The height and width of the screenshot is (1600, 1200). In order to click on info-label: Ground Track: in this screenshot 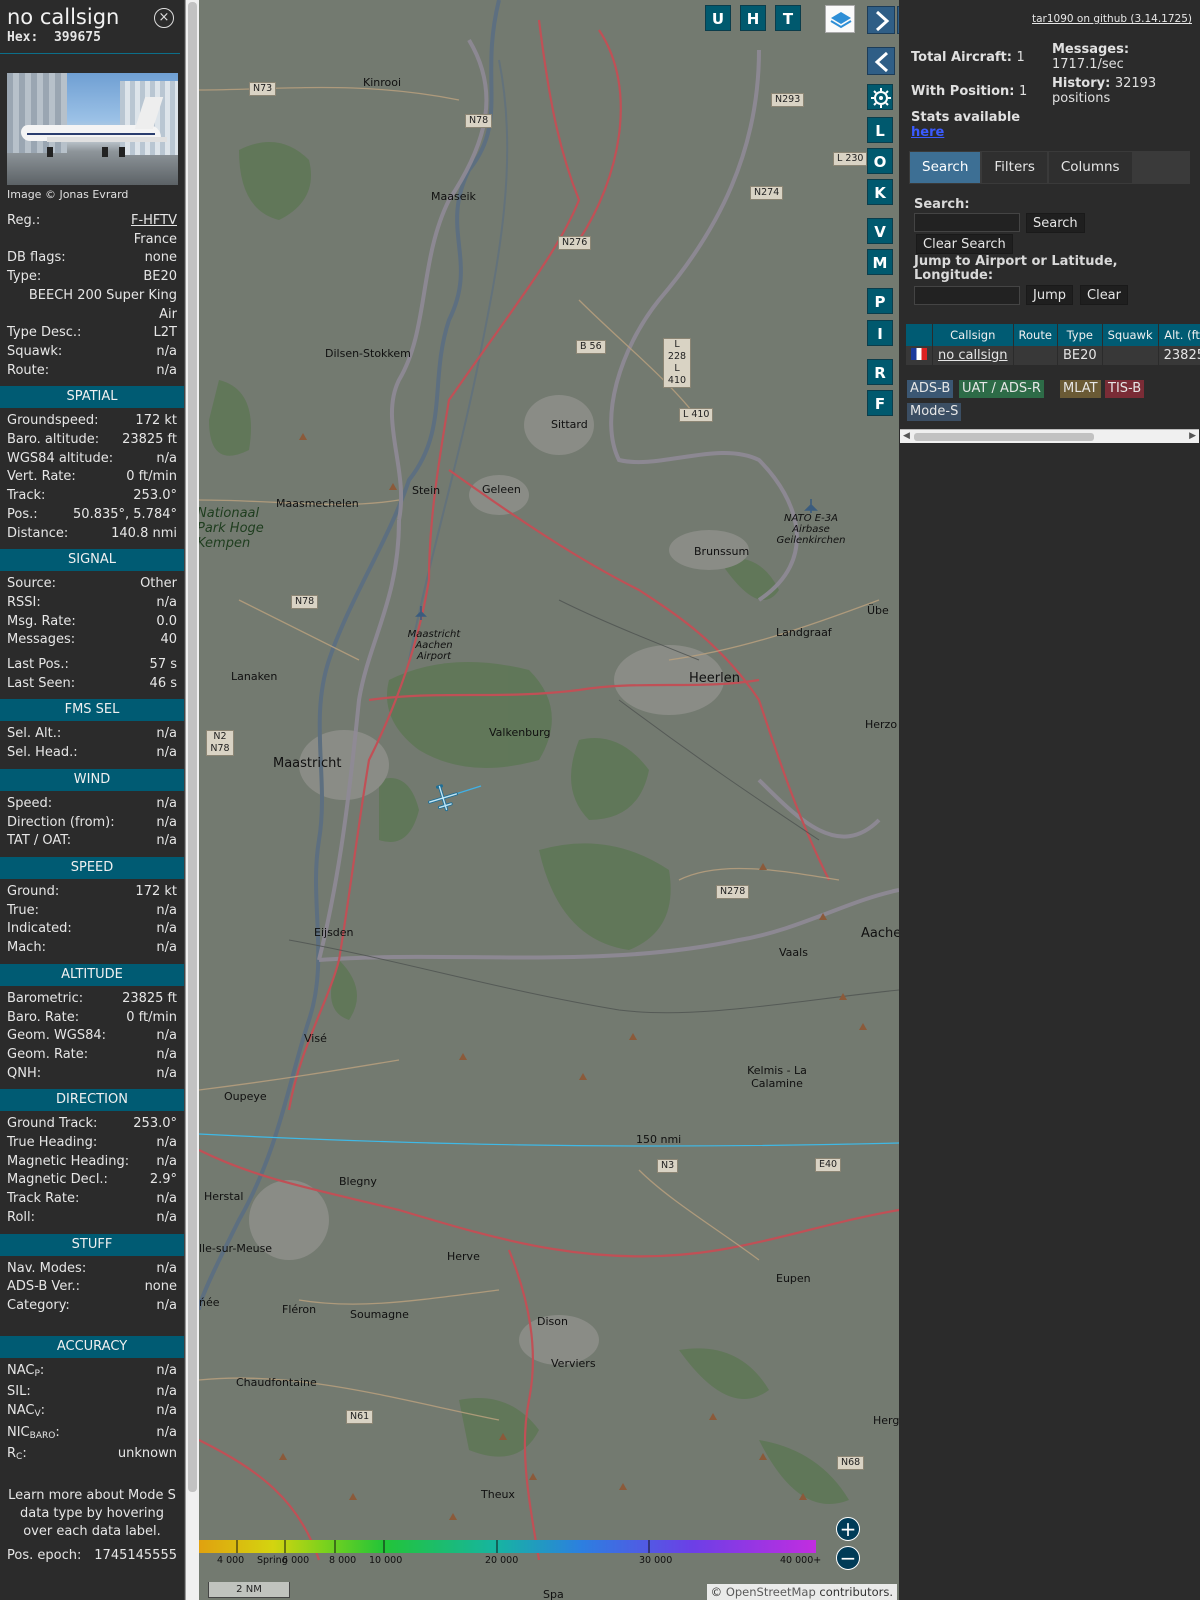, I will do `click(52, 1124)`.